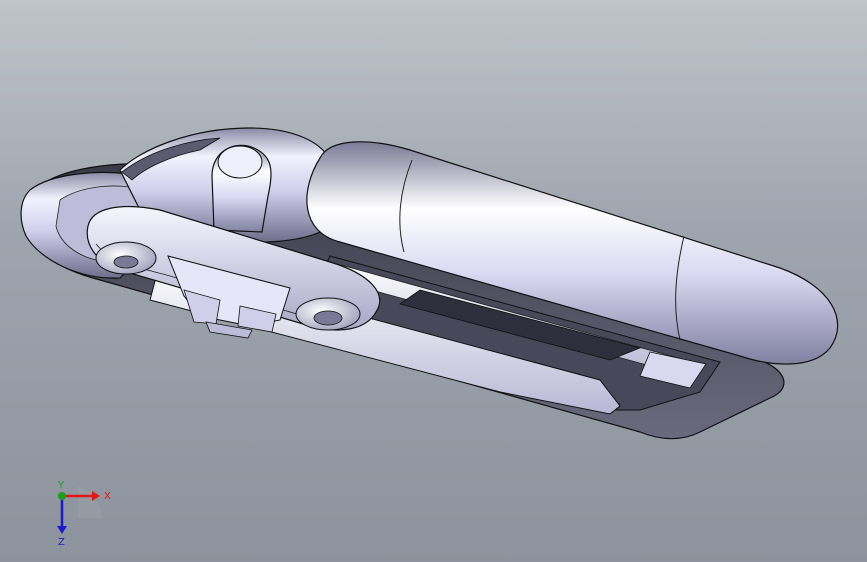 The height and width of the screenshot is (562, 867). What do you see at coordinates (61, 542) in the screenshot?
I see `z-axis-label: Z` at bounding box center [61, 542].